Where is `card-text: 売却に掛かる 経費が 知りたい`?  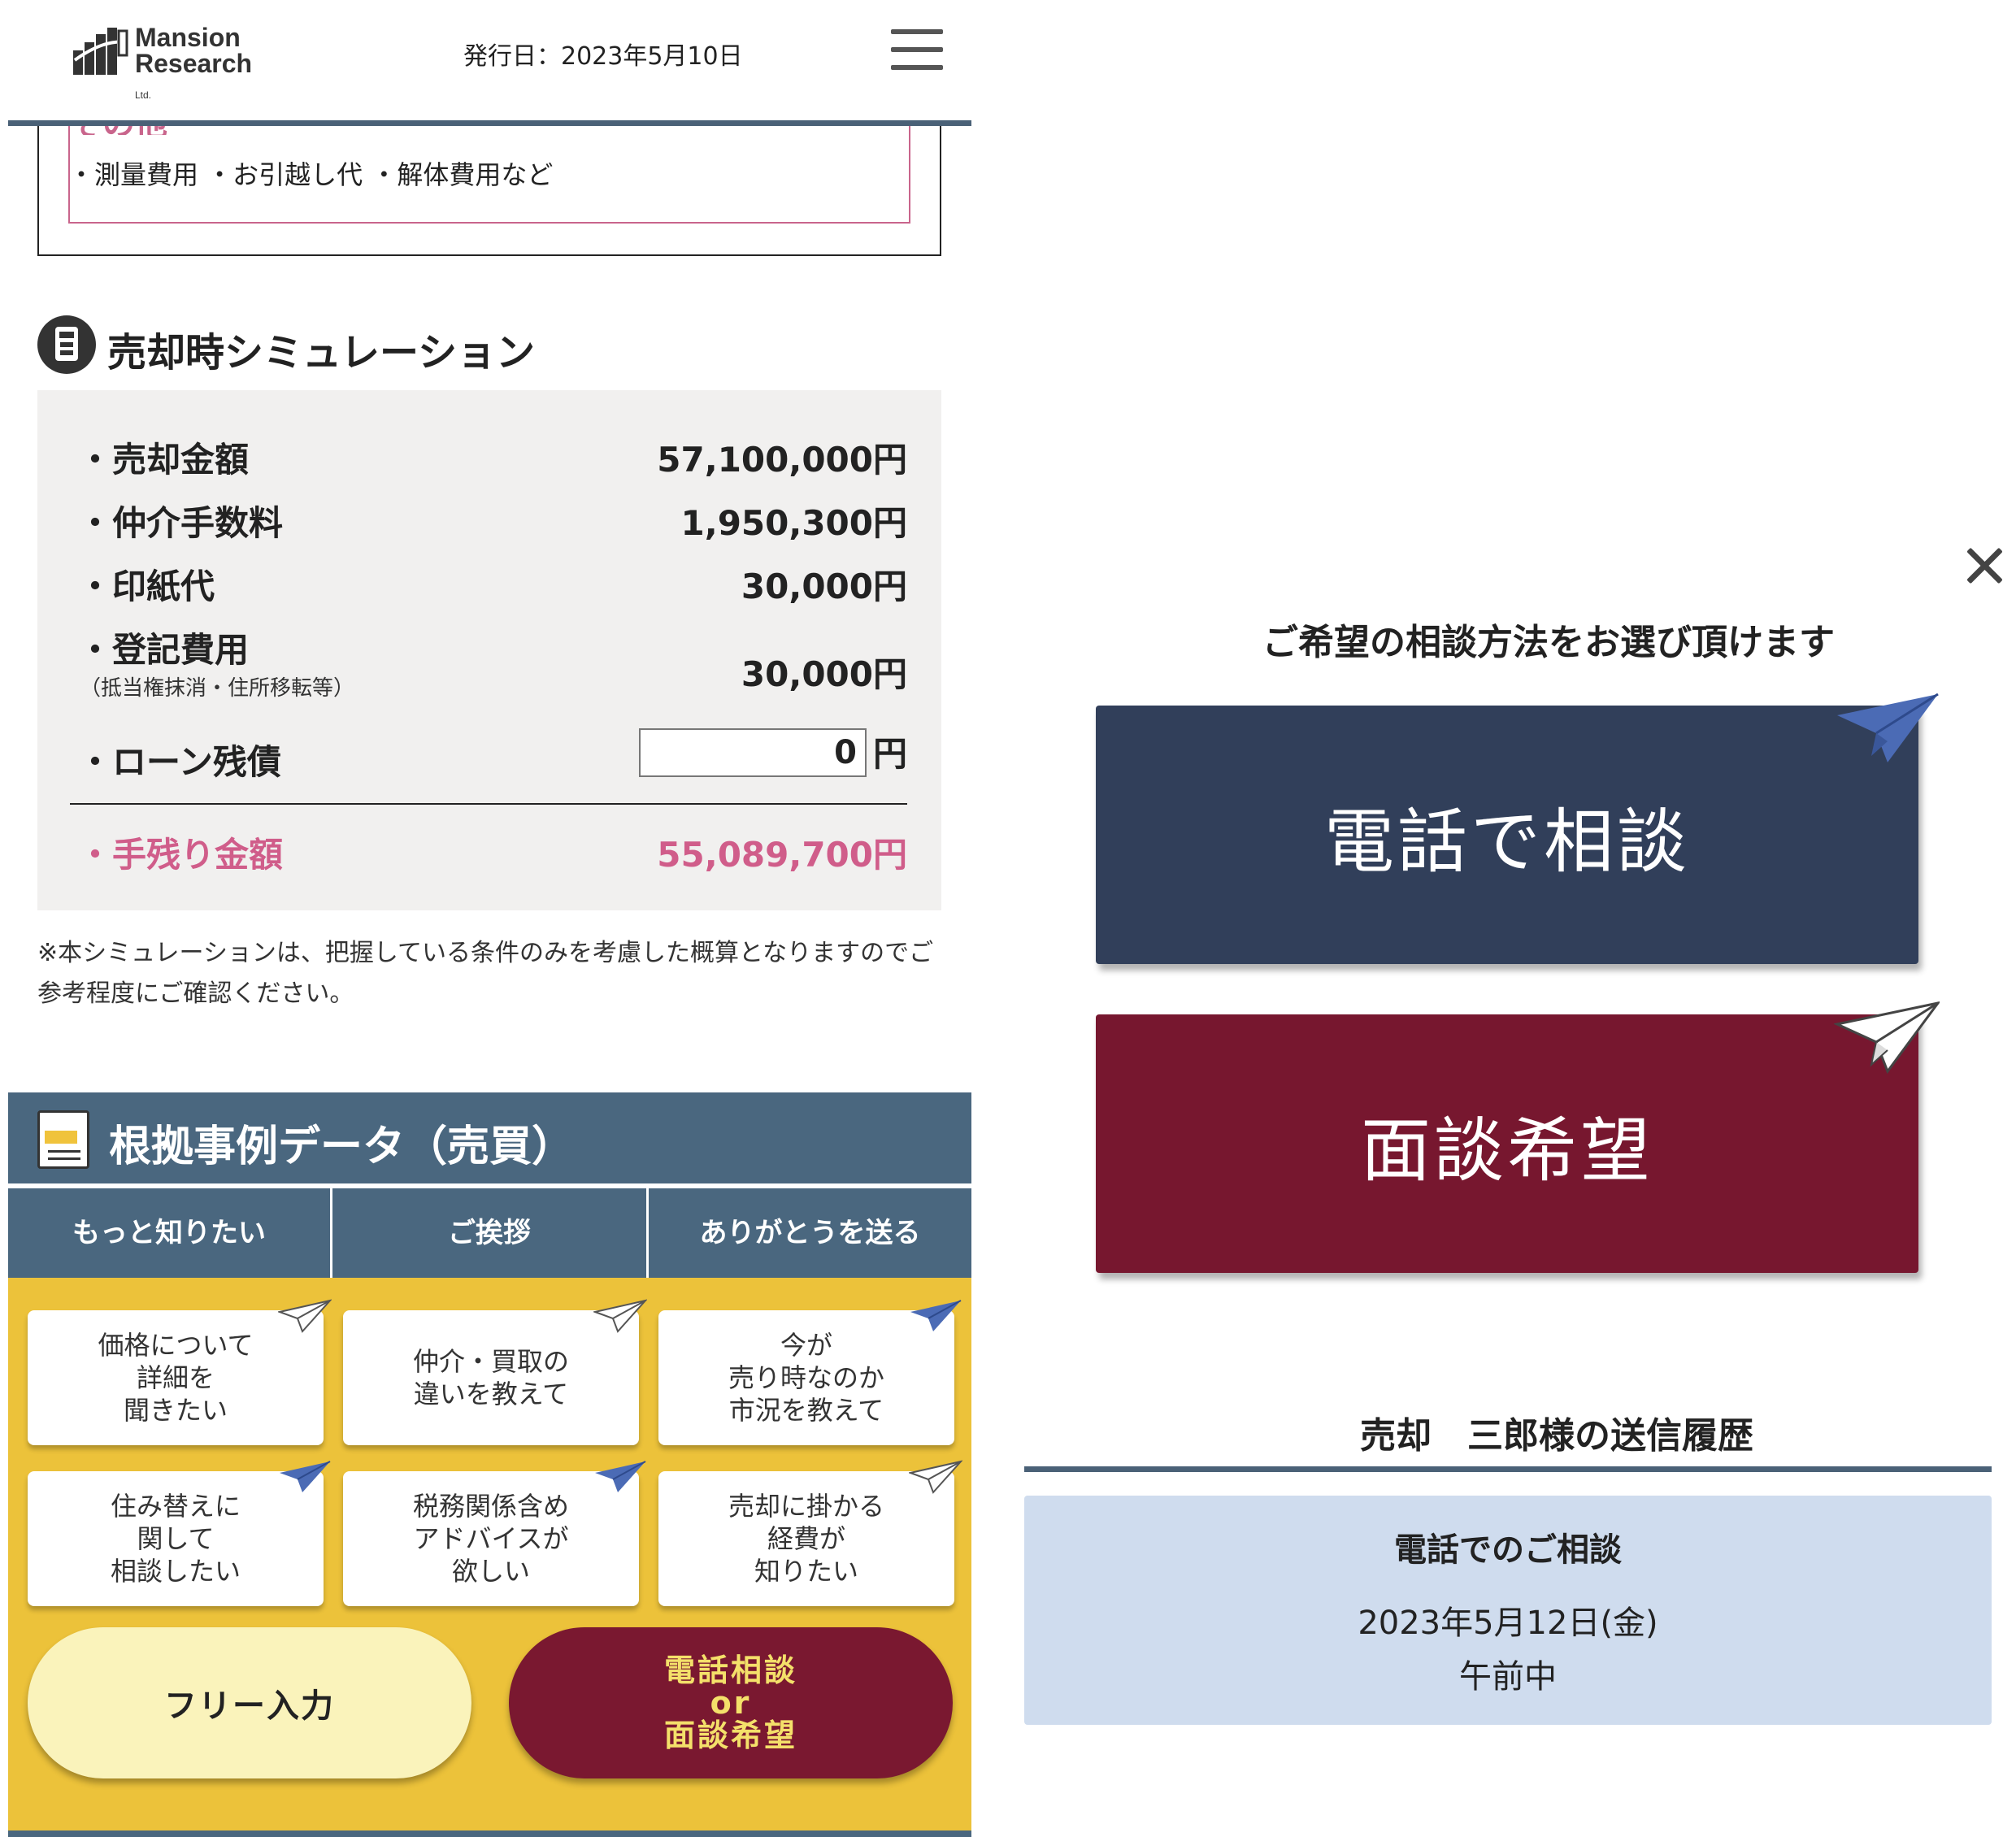
card-text: 売却に掛かる 経費が 知りたい is located at coordinates (806, 1539).